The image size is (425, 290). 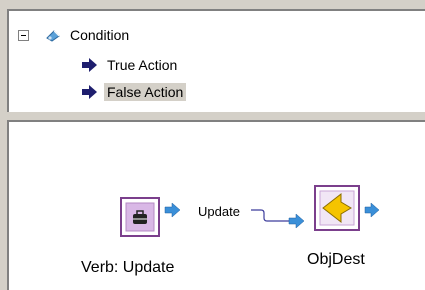 What do you see at coordinates (99, 35) in the screenshot?
I see `tree-item-condition: Condition` at bounding box center [99, 35].